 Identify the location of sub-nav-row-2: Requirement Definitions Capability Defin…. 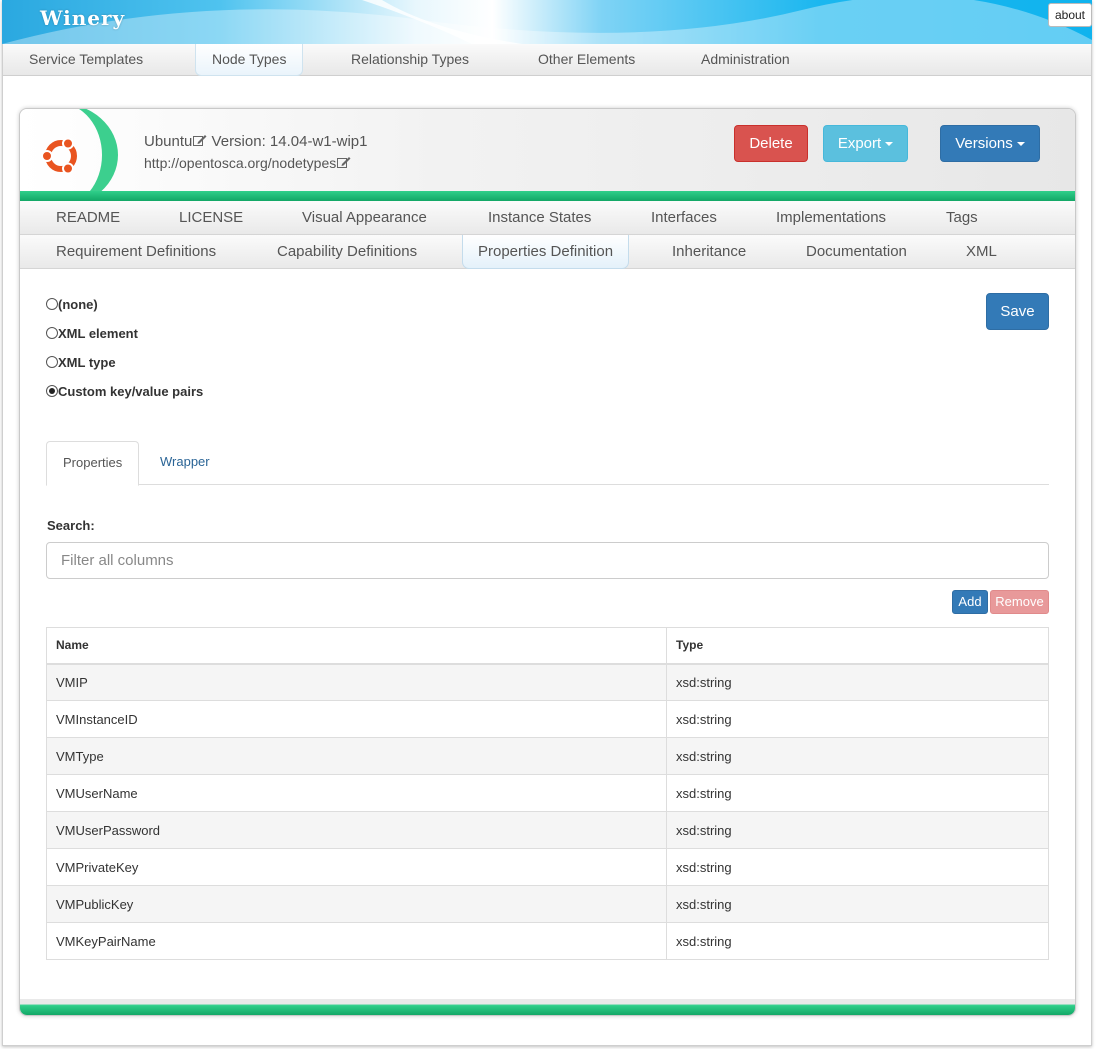
(547, 252).